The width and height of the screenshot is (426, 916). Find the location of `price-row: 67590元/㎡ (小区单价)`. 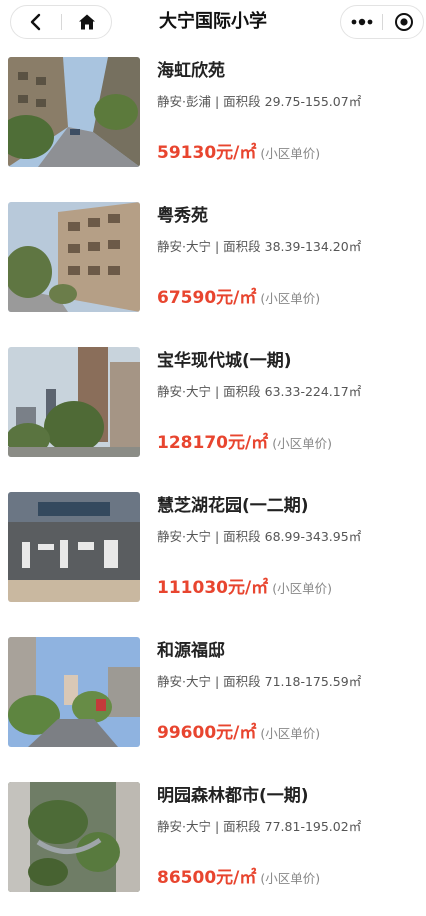

price-row: 67590元/㎡ (小区单价) is located at coordinates (238, 298).